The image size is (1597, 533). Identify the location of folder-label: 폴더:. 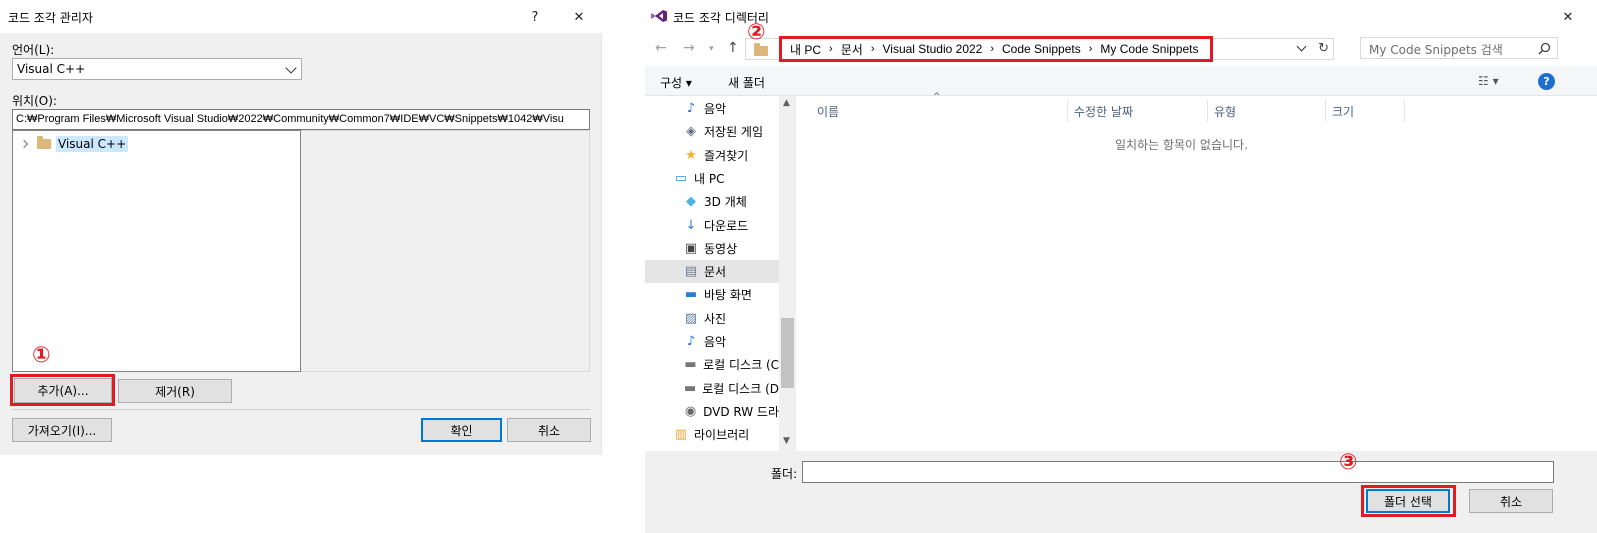
(784, 474).